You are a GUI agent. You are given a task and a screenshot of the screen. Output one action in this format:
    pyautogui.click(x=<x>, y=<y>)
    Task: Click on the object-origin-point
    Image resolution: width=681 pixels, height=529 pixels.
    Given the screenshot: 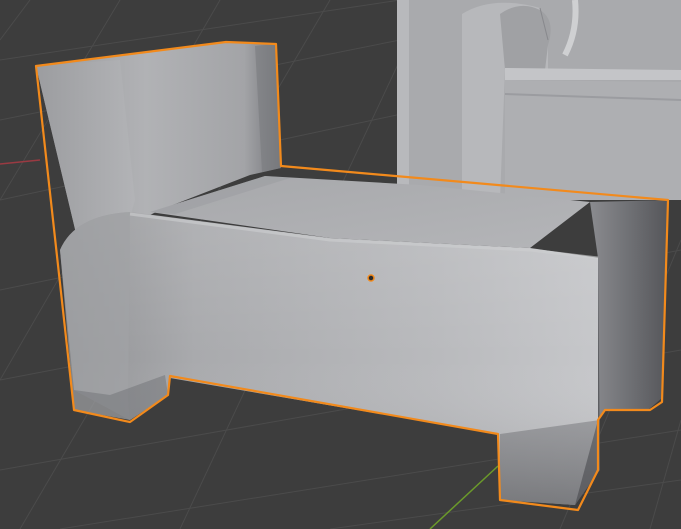 What is the action you would take?
    pyautogui.click(x=371, y=278)
    